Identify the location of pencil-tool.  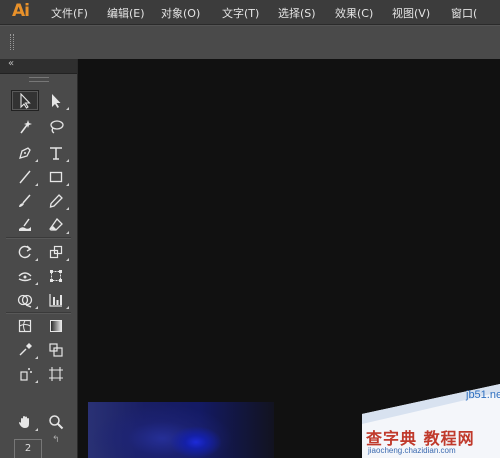
(56, 200).